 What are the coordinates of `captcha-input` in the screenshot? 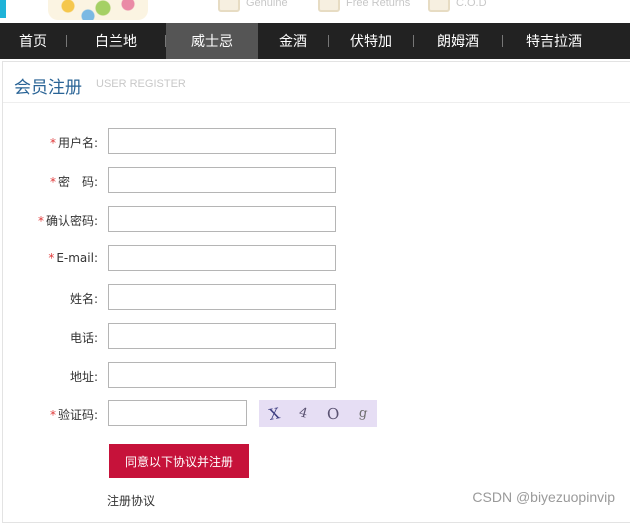 It's located at (177, 413).